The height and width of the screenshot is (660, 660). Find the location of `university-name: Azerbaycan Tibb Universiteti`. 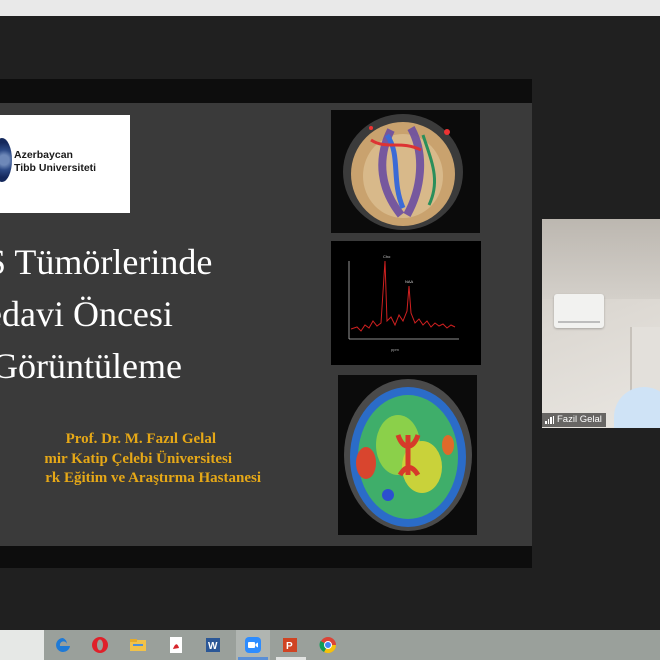

university-name: Azerbaycan Tibb Universiteti is located at coordinates (55, 162).